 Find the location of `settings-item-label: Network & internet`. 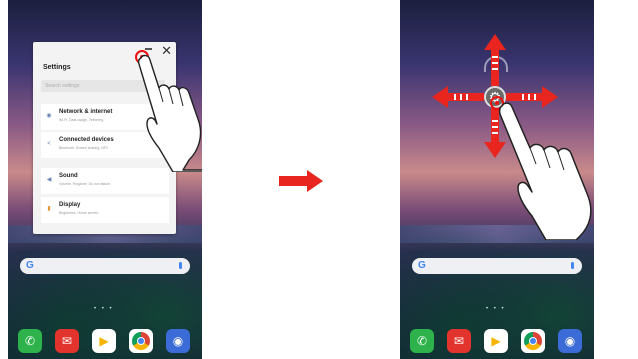

settings-item-label: Network & internet is located at coordinates (86, 112).